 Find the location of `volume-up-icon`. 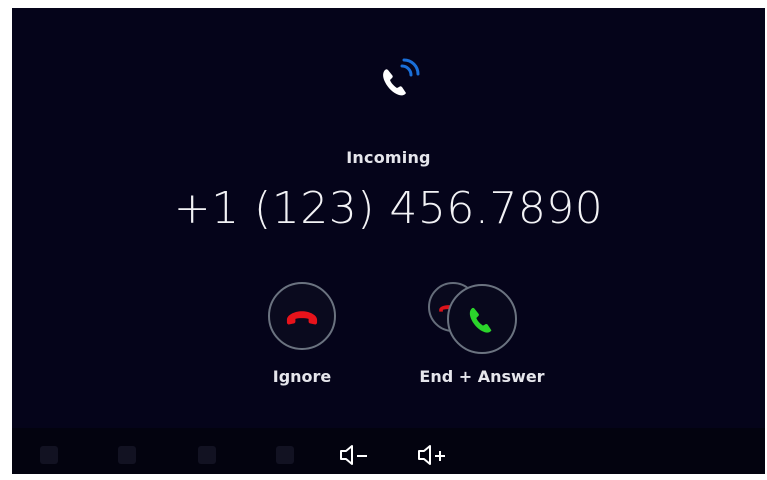

volume-up-icon is located at coordinates (431, 455).